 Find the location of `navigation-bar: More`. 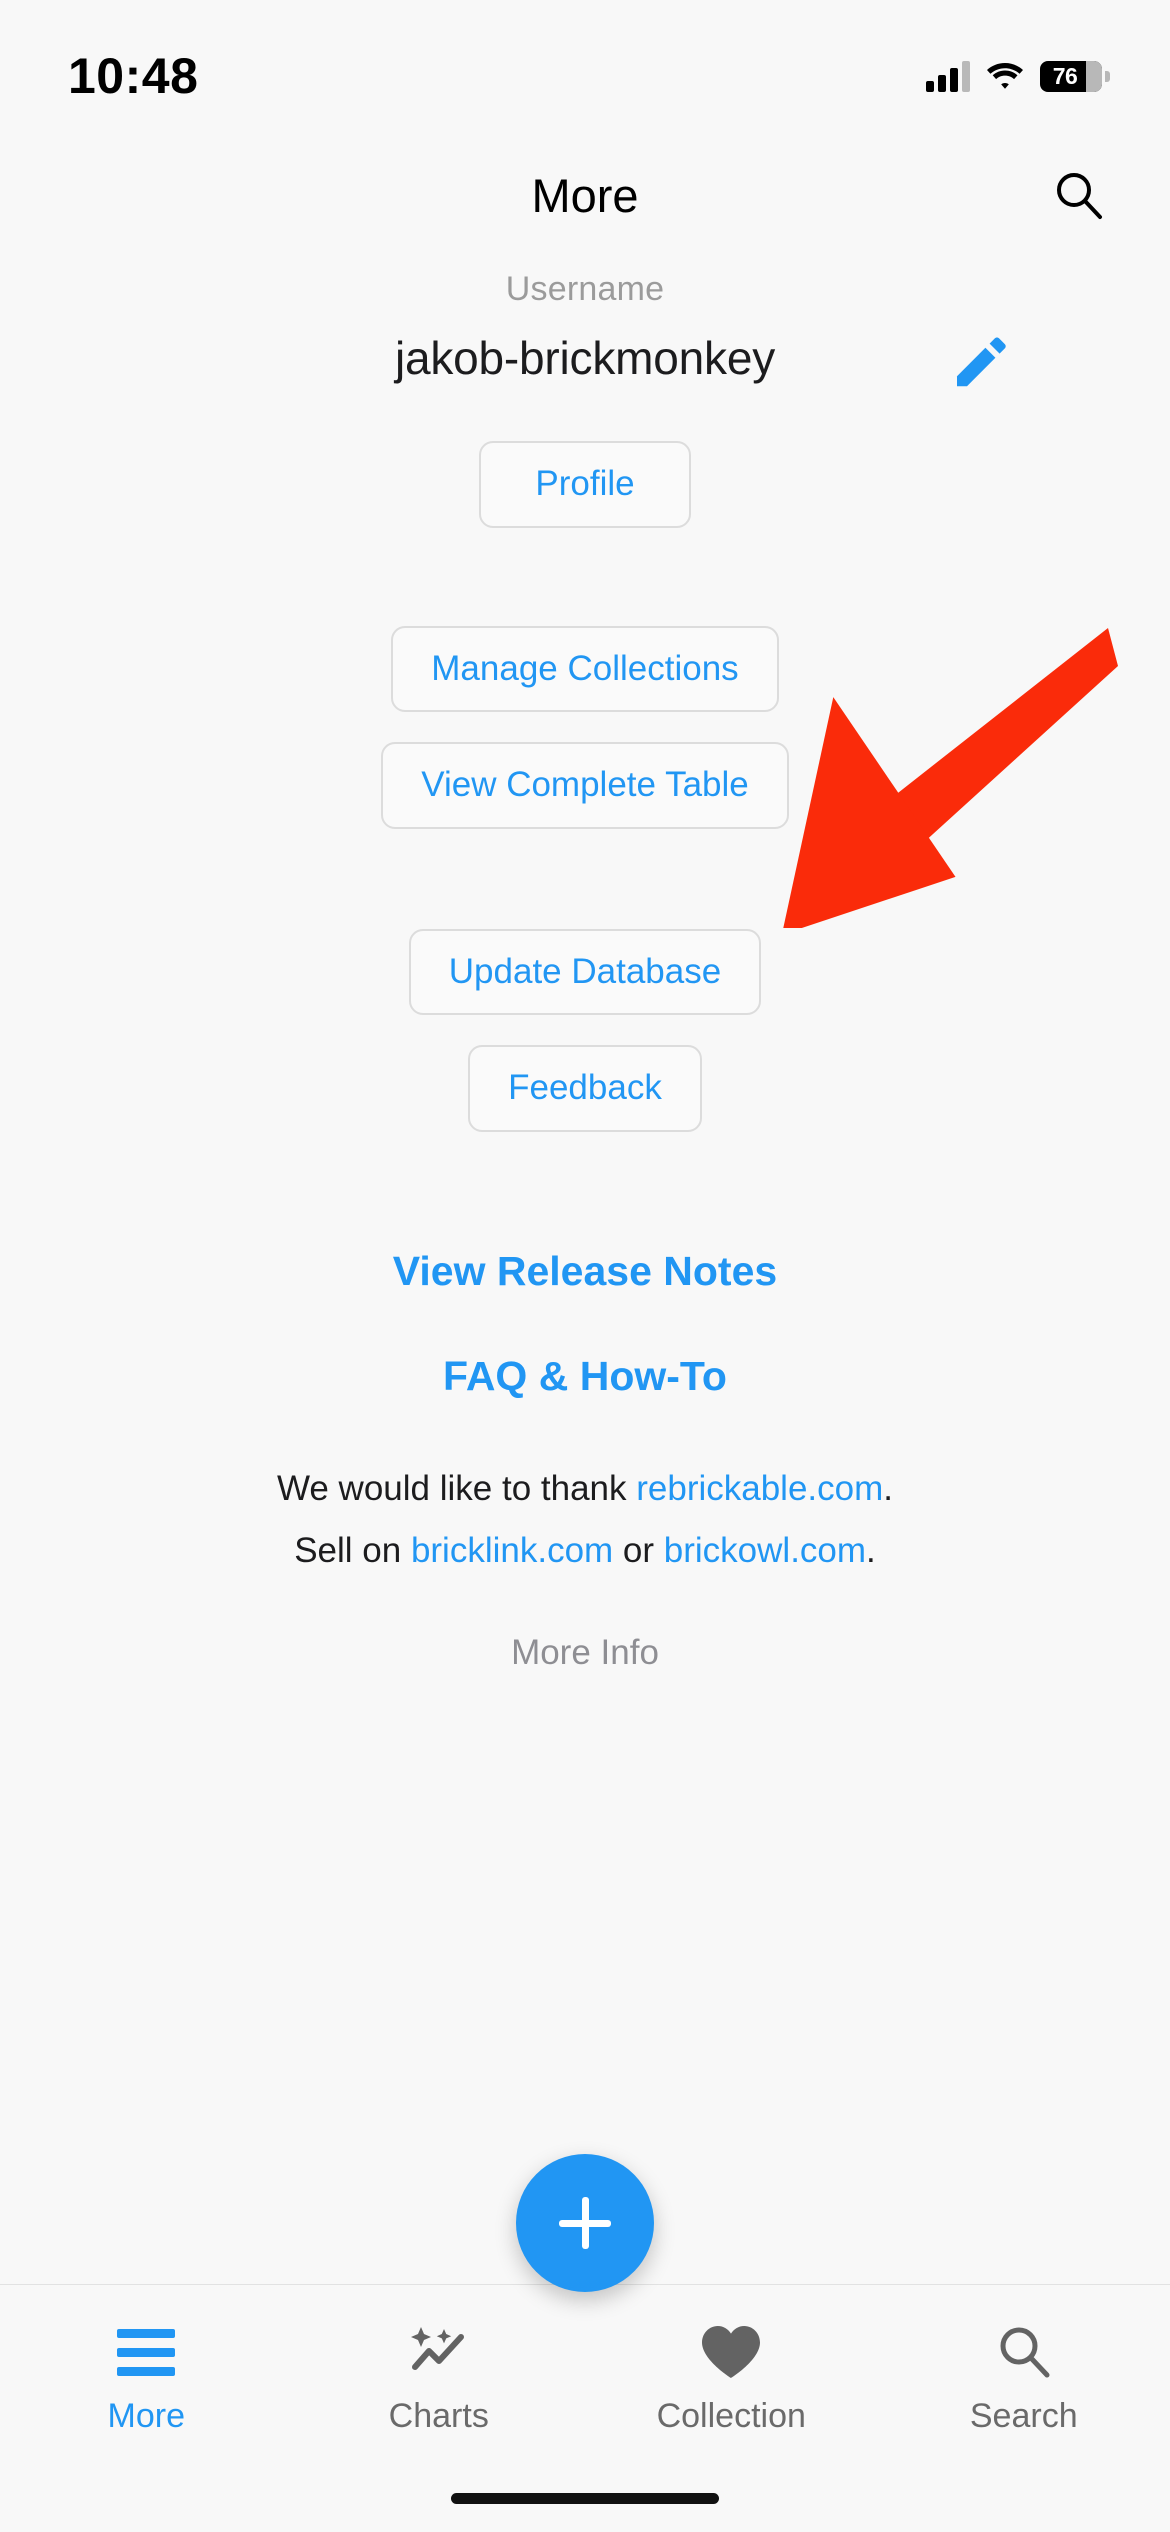

navigation-bar: More is located at coordinates (585, 195).